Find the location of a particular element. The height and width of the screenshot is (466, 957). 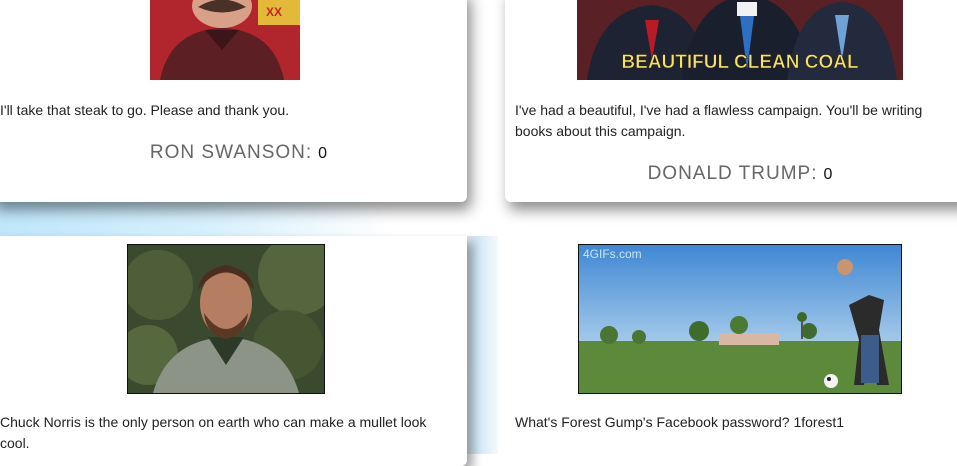

donald-trump-gif: BEAUTIFUL CLEAN COAL is located at coordinates (740, 40).